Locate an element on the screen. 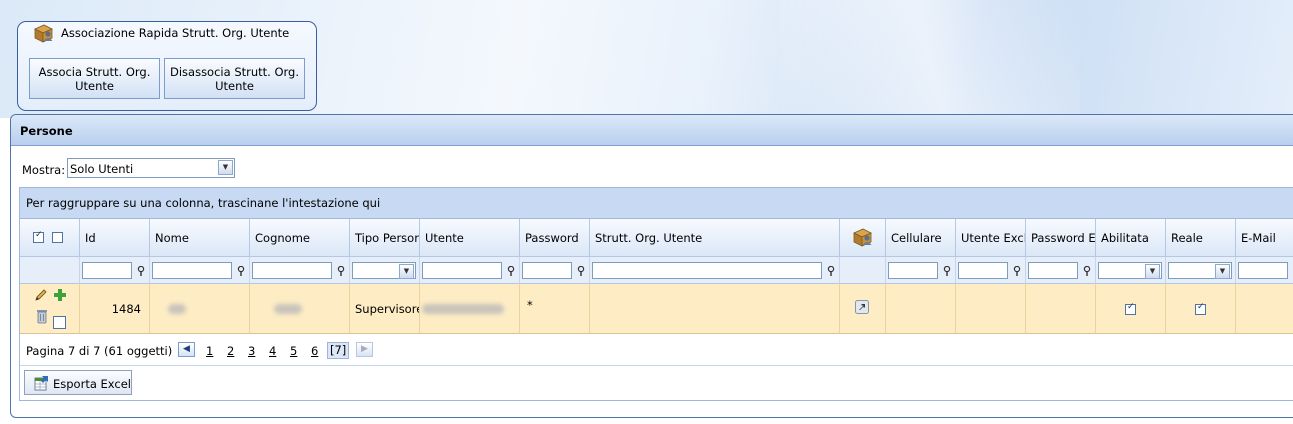  filter-tipo-persona: ▼ is located at coordinates (385, 270).